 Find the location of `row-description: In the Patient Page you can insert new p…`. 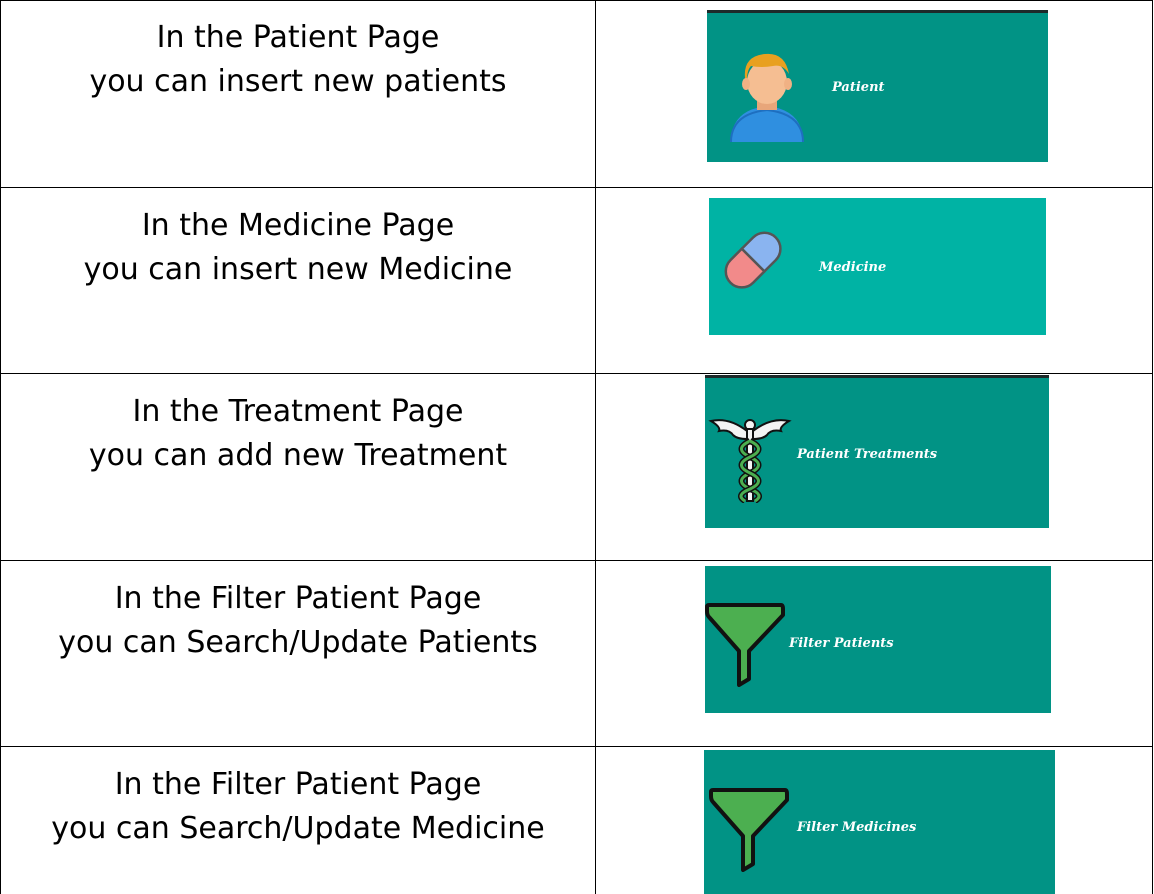

row-description: In the Patient Page you can insert new p… is located at coordinates (298, 60).